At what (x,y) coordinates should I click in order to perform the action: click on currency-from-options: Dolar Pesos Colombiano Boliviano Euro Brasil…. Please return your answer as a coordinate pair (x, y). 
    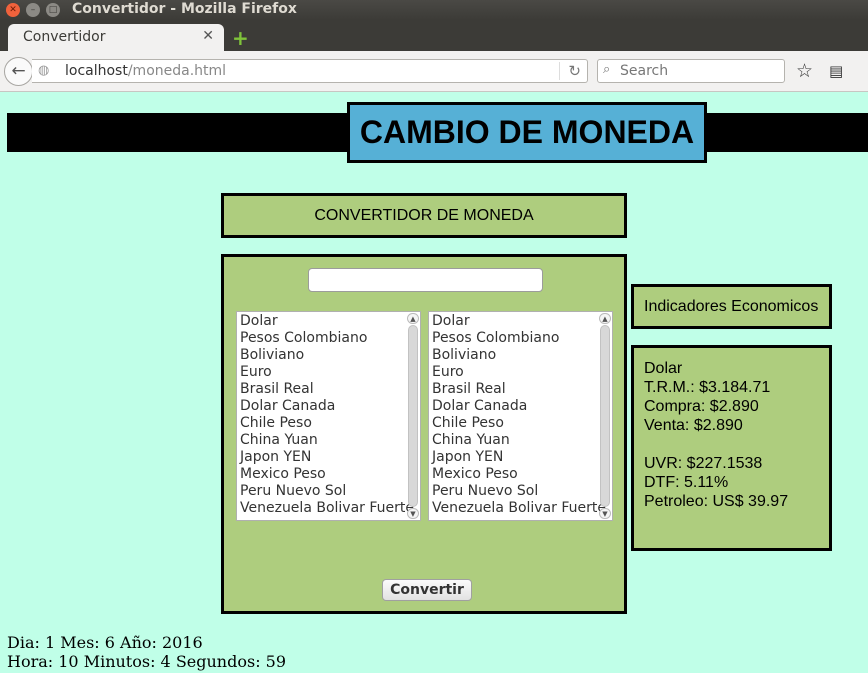
    Looking at the image, I should click on (325, 415).